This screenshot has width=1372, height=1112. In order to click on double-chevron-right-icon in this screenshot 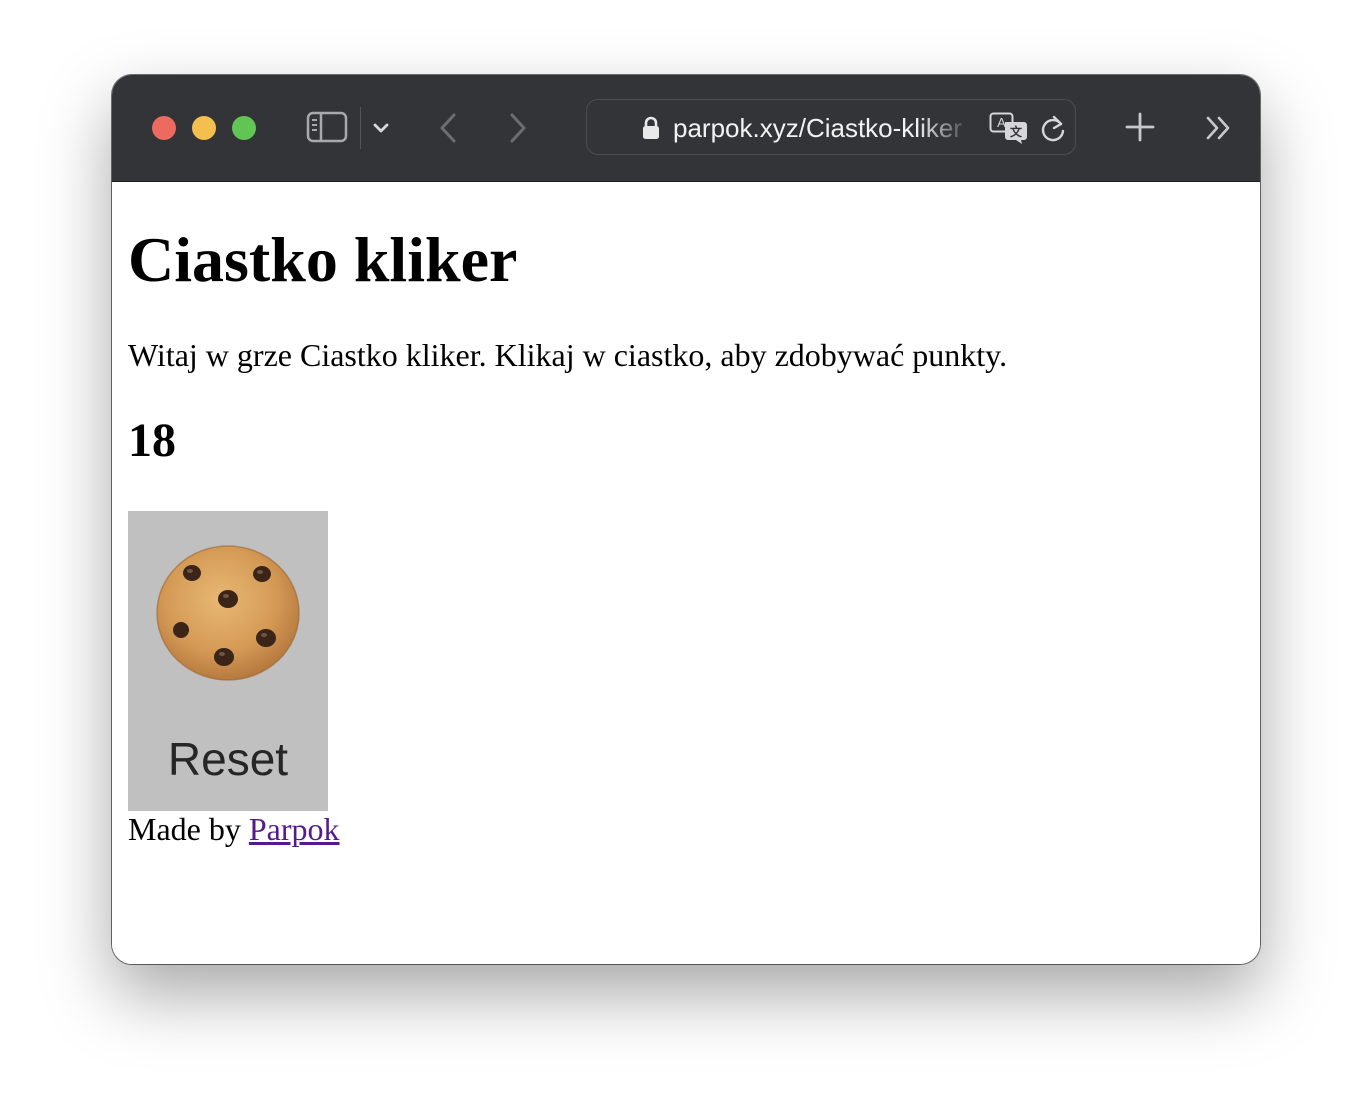, I will do `click(1219, 128)`.